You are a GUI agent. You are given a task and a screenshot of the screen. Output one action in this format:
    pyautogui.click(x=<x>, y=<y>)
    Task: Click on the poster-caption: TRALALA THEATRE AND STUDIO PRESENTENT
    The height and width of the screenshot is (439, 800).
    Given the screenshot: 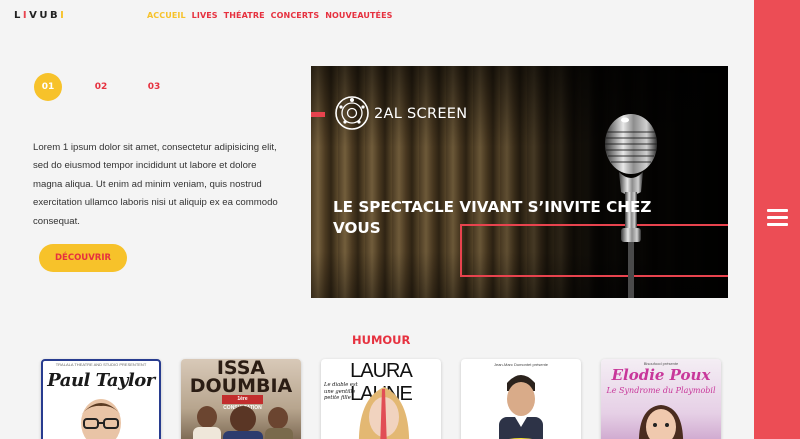 What is the action you would take?
    pyautogui.click(x=101, y=364)
    